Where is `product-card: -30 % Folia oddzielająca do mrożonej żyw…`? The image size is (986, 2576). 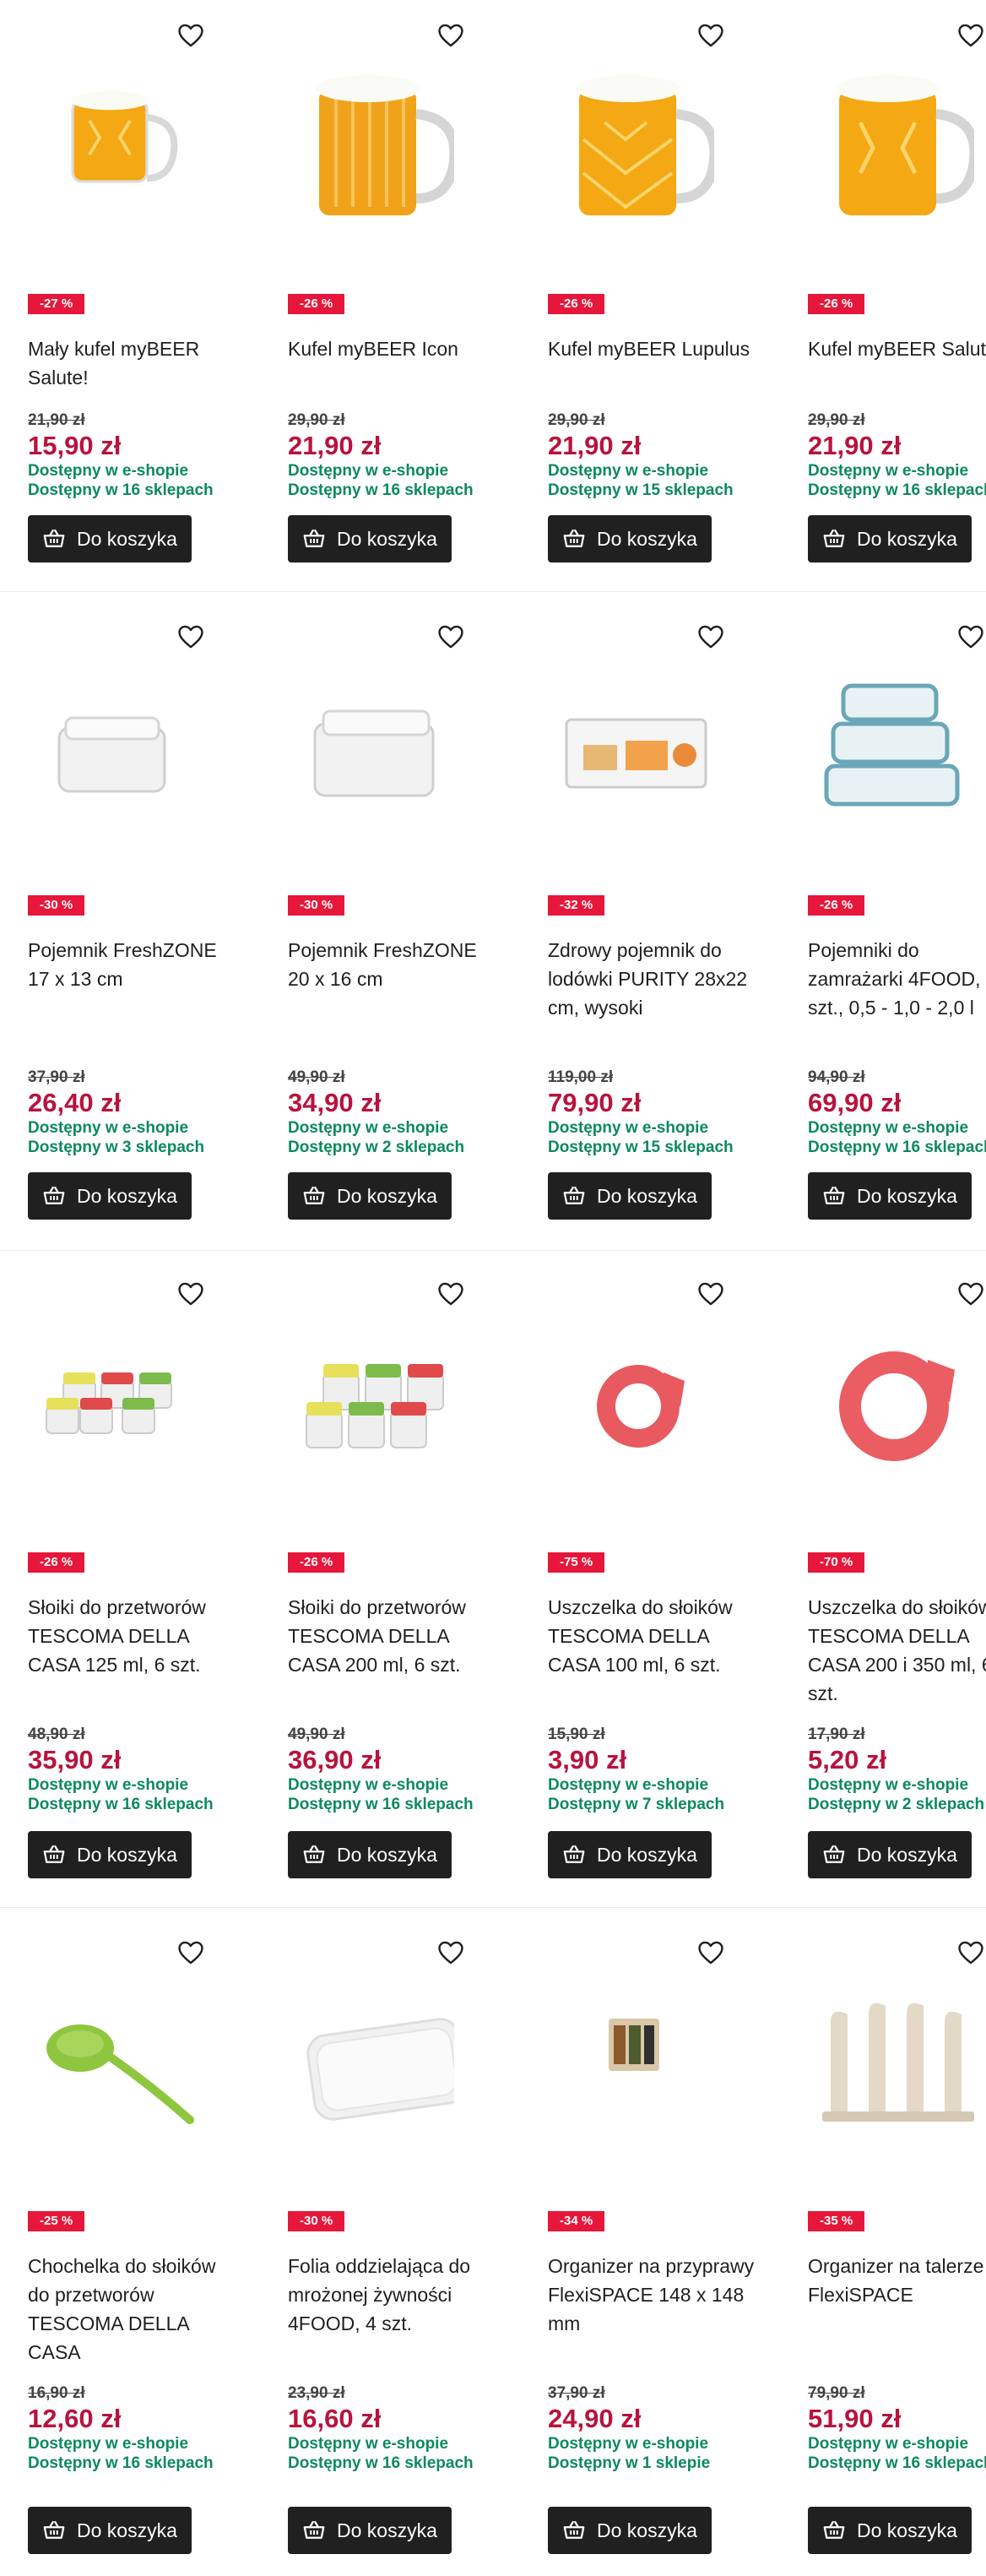 product-card: -30 % Folia oddzielająca do mrożonej żyw… is located at coordinates (385, 2246).